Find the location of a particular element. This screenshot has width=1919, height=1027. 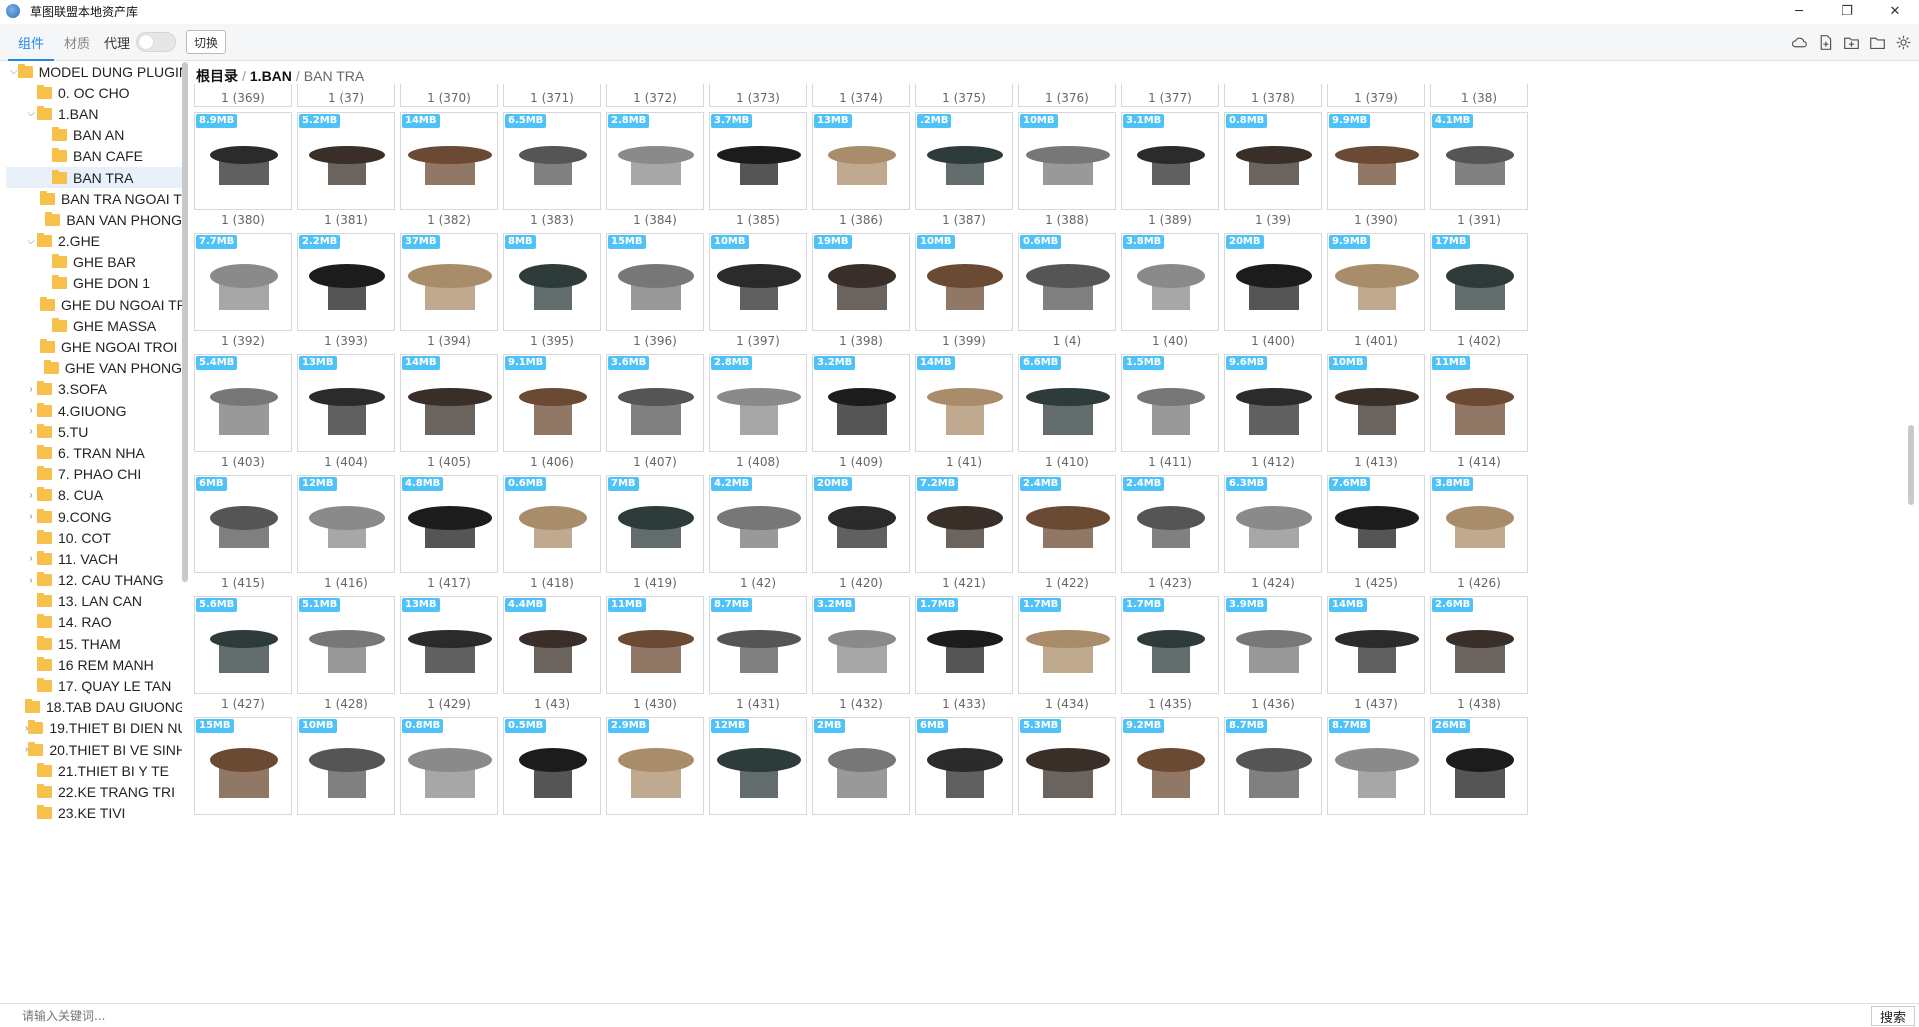

tree-item: GHE BAR is located at coordinates (94, 262).